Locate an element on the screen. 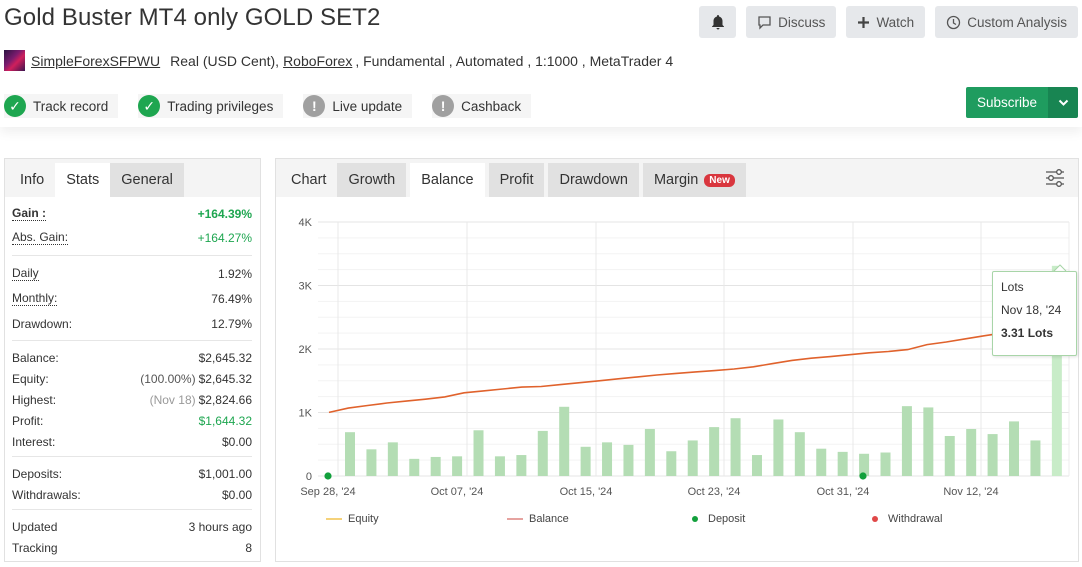 Image resolution: width=1082 pixels, height=567 pixels. y-tick-label: 2K is located at coordinates (306, 350).